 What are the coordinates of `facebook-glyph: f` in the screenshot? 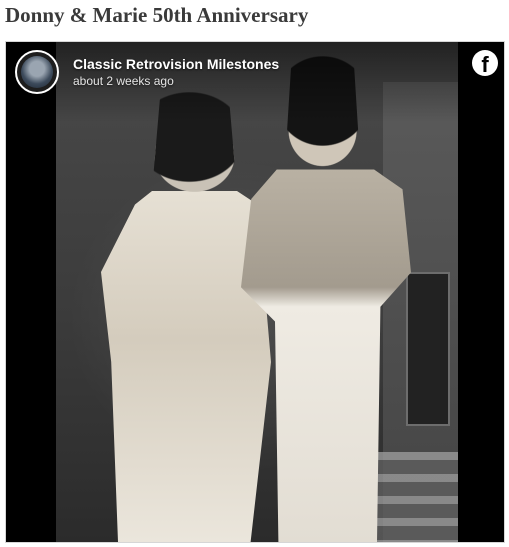 It's located at (485, 64).